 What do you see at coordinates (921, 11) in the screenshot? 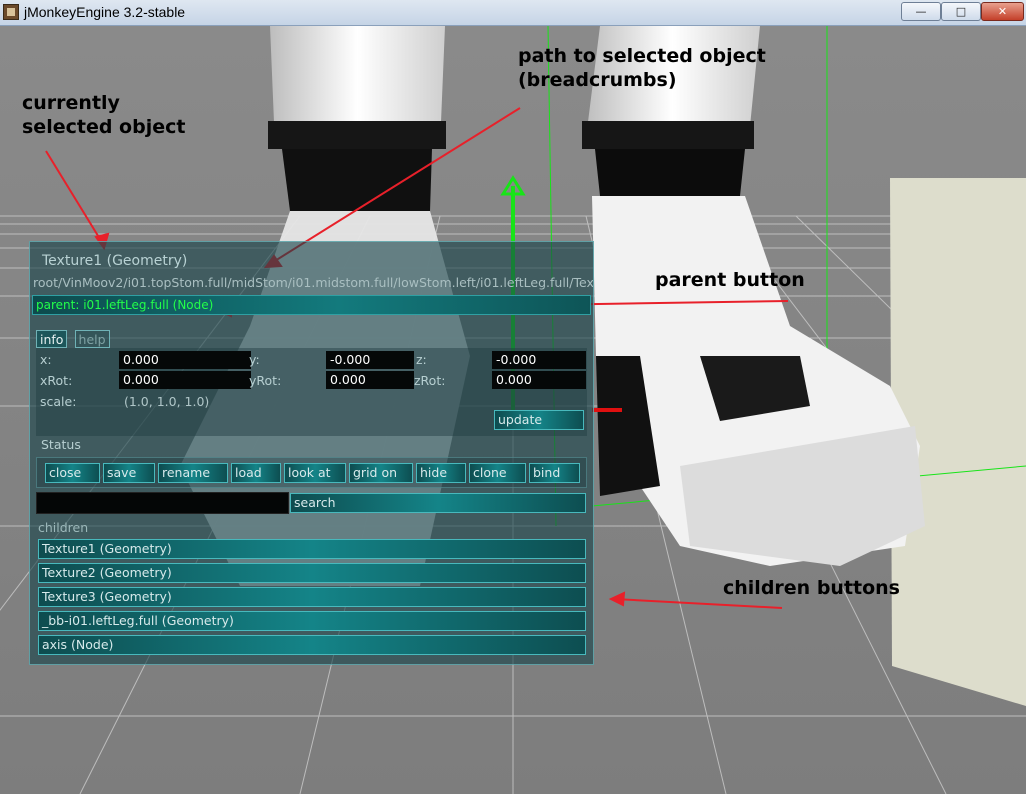
I see `minimize-button: —` at bounding box center [921, 11].